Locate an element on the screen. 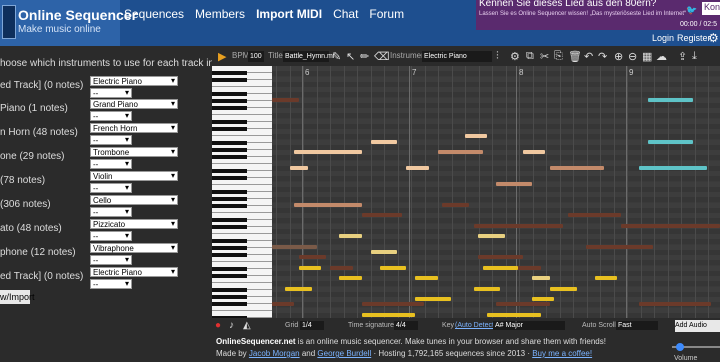  zoom-out-icon: ⊖ is located at coordinates (632, 56).